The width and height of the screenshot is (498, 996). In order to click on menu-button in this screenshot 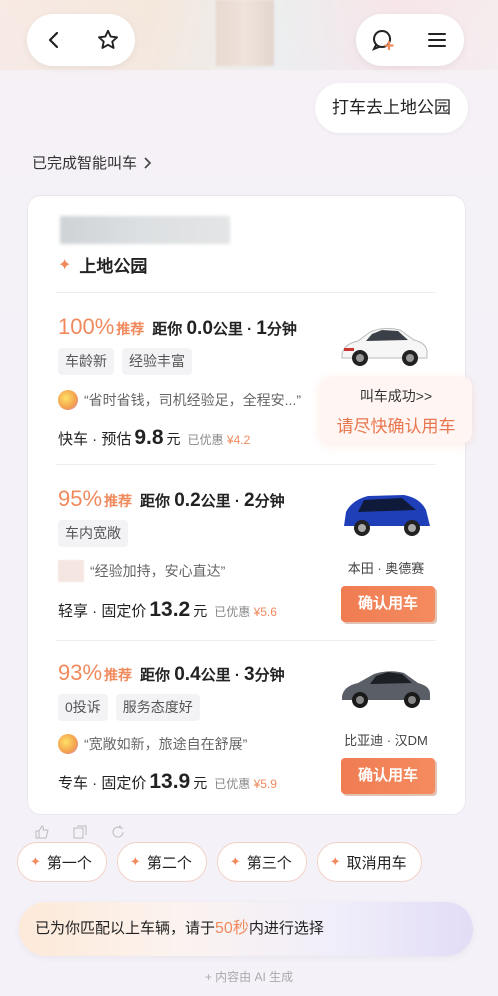, I will do `click(437, 40)`.